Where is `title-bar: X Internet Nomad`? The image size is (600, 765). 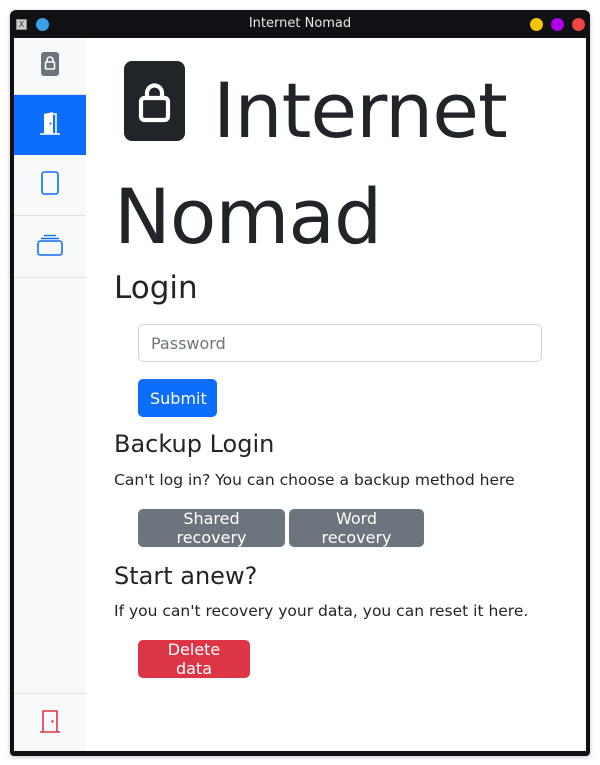
title-bar: X Internet Nomad is located at coordinates (300, 24).